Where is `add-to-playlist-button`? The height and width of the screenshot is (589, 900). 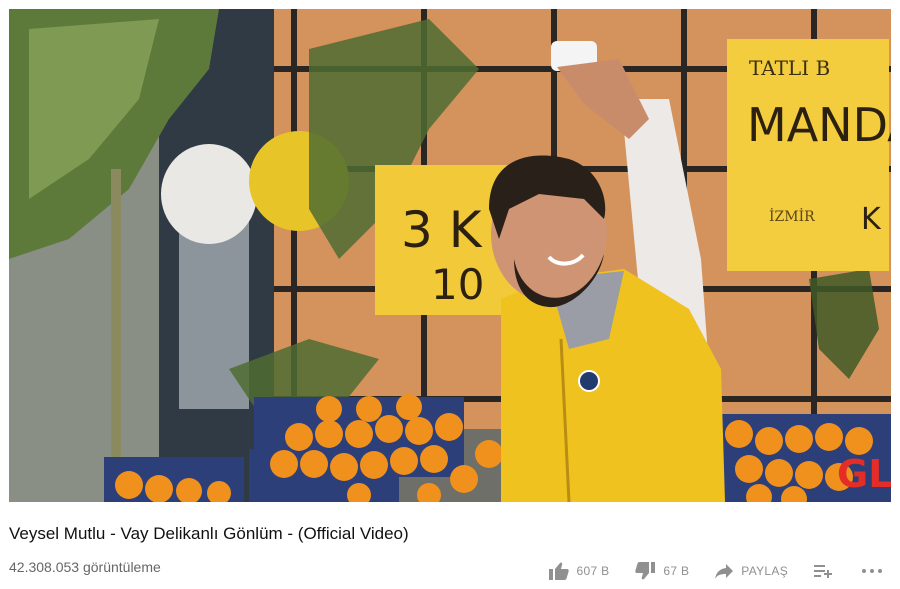 add-to-playlist-button is located at coordinates (823, 571).